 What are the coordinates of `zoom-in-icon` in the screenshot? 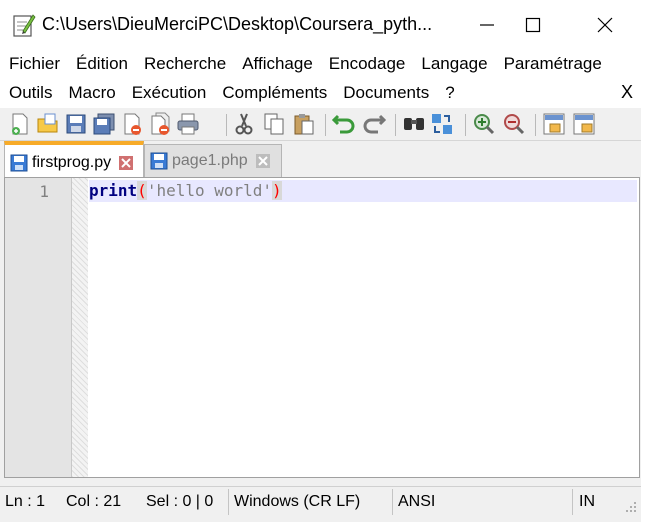 It's located at (484, 124).